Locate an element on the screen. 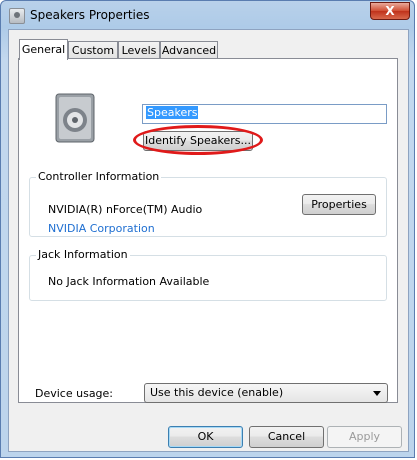  tab-custom: Custom is located at coordinates (93, 50).